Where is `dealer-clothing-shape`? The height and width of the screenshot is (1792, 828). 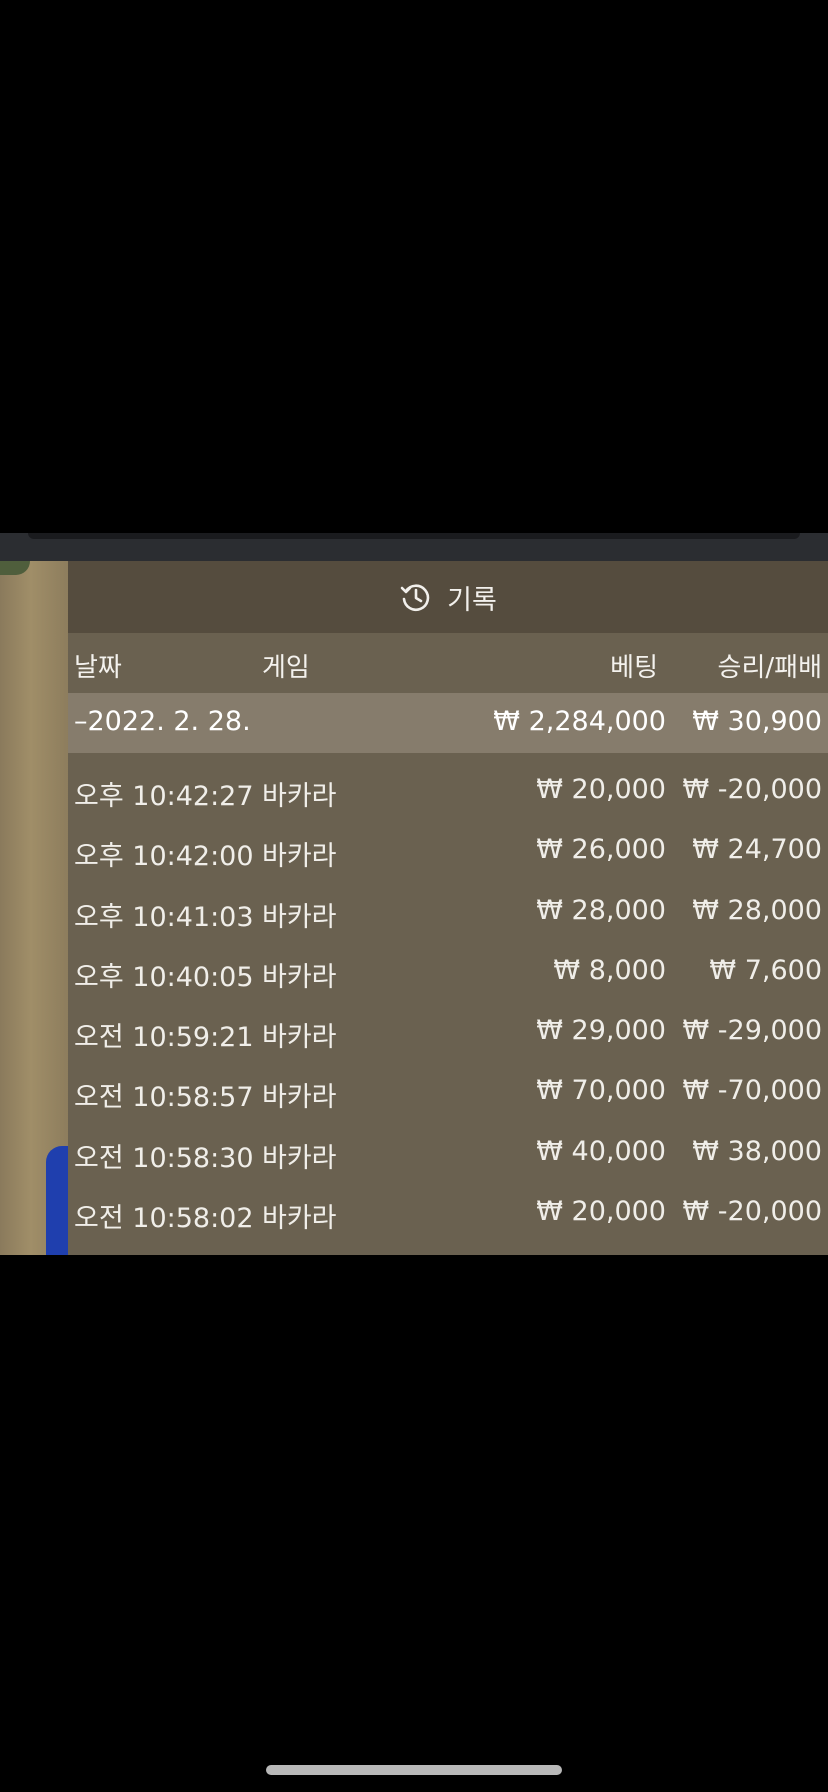
dealer-clothing-shape is located at coordinates (57, 1200).